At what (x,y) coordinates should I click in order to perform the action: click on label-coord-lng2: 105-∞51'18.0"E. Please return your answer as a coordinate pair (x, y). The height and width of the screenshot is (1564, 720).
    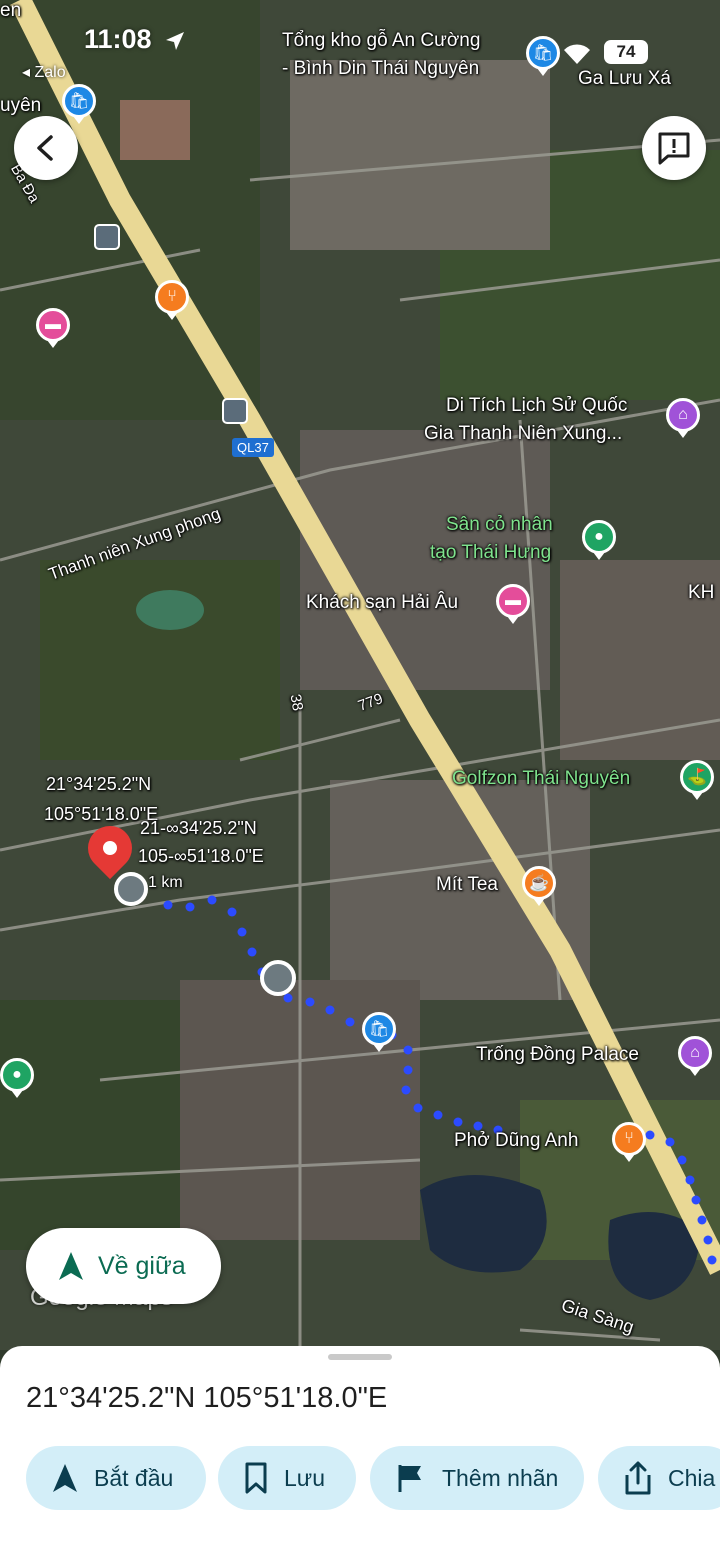
    Looking at the image, I should click on (201, 856).